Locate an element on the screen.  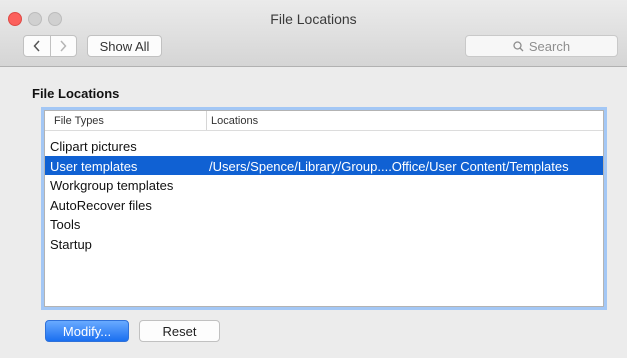
table-row: Tools is located at coordinates (324, 224).